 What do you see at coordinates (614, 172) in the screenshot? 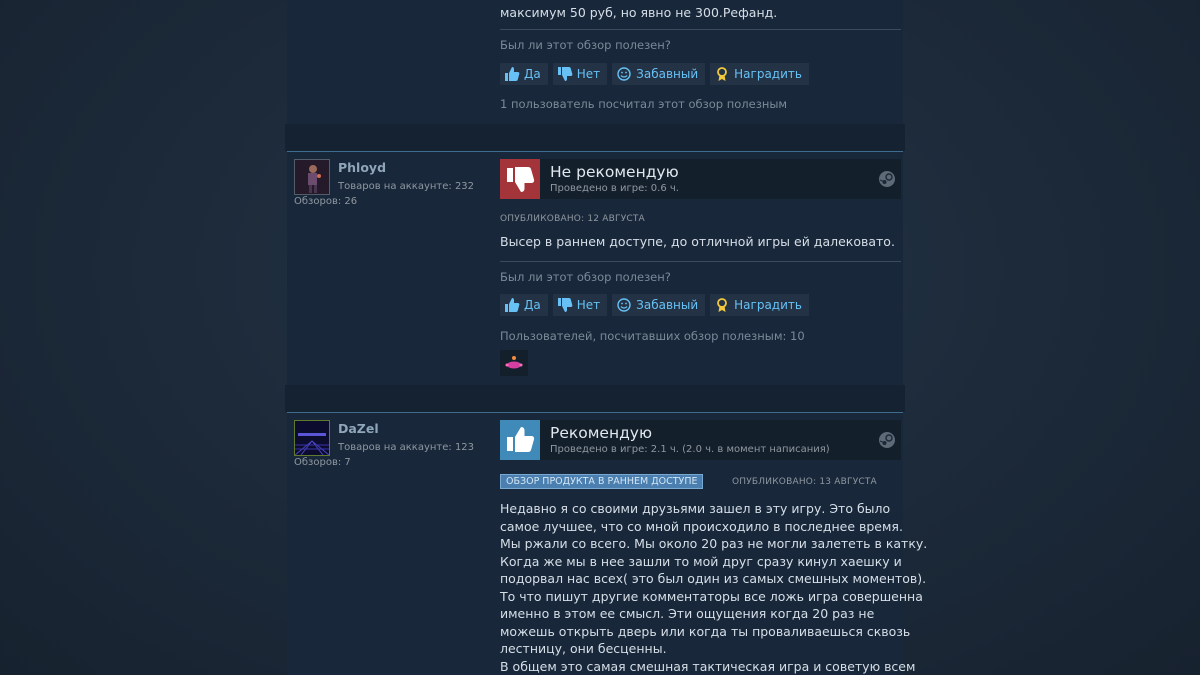
I see `review-verdict: Не рекомендую` at bounding box center [614, 172].